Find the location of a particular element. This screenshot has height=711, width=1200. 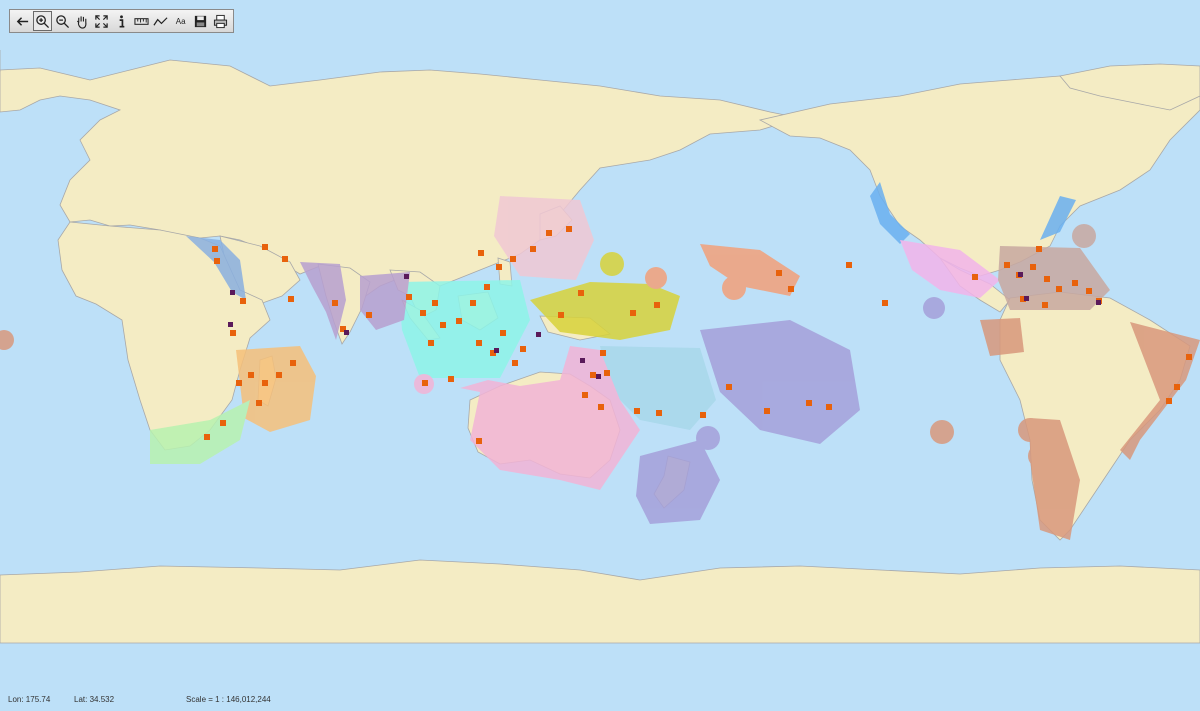

print-icon is located at coordinates (220, 21).